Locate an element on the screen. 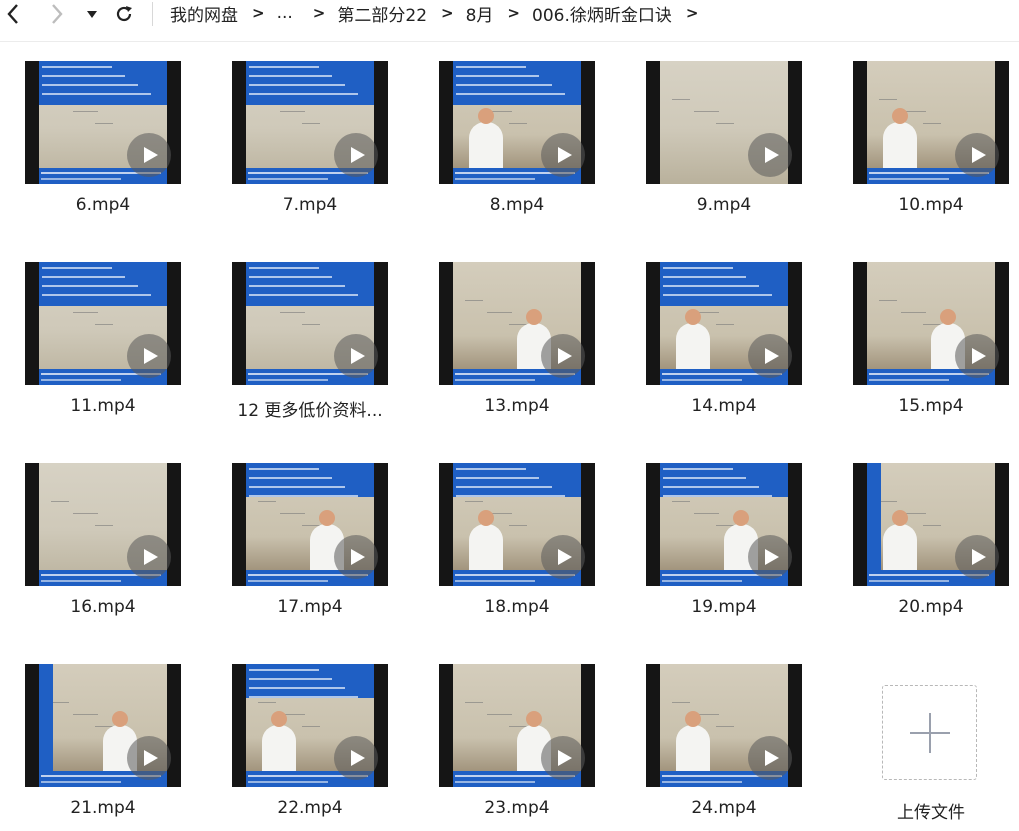 The height and width of the screenshot is (831, 1019). file-item: 7.mp4 is located at coordinates (310, 141).